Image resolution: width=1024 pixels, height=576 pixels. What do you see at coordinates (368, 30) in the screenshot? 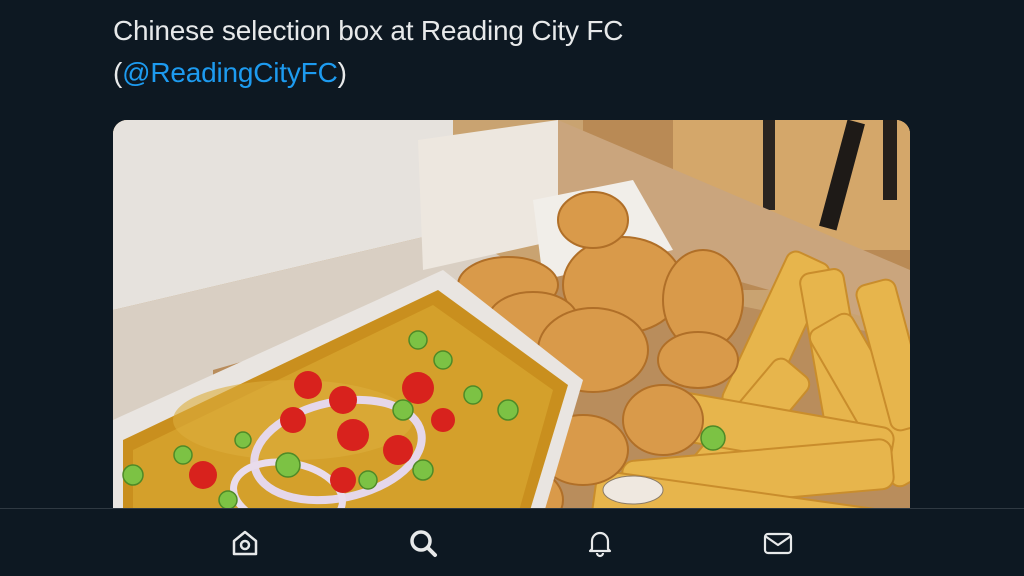
I see `tweet-body: Chinese selection box at Reading City FC` at bounding box center [368, 30].